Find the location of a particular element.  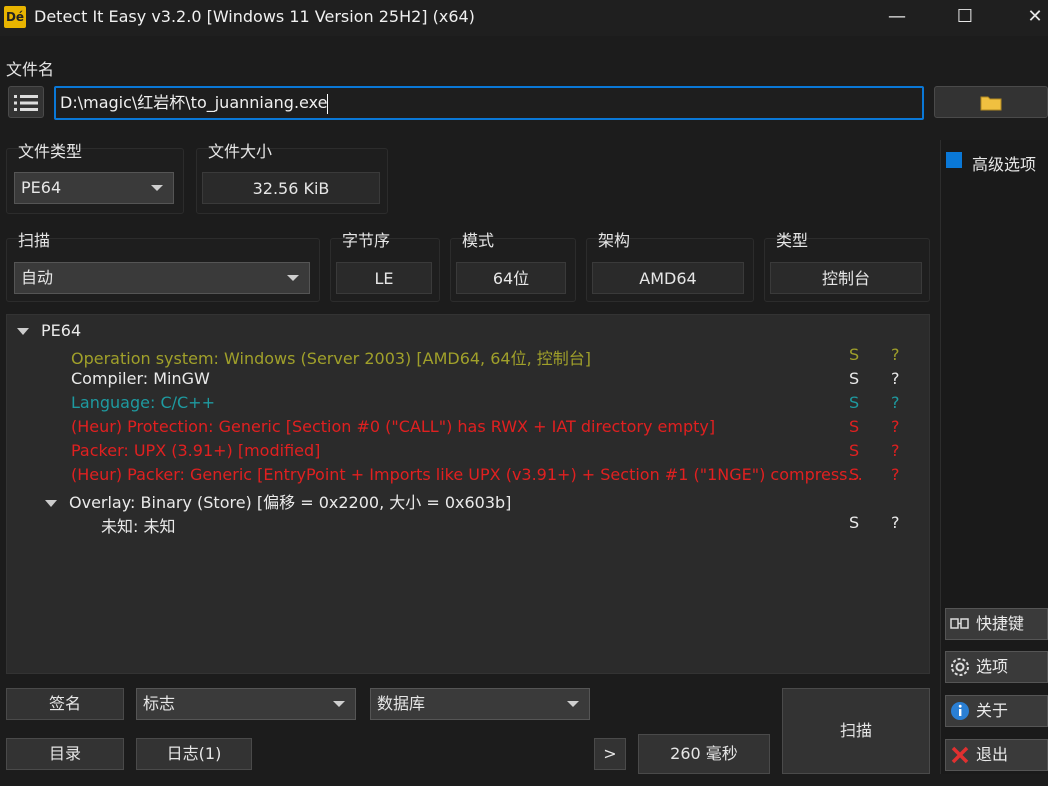

type-value: 控制台 is located at coordinates (846, 278).